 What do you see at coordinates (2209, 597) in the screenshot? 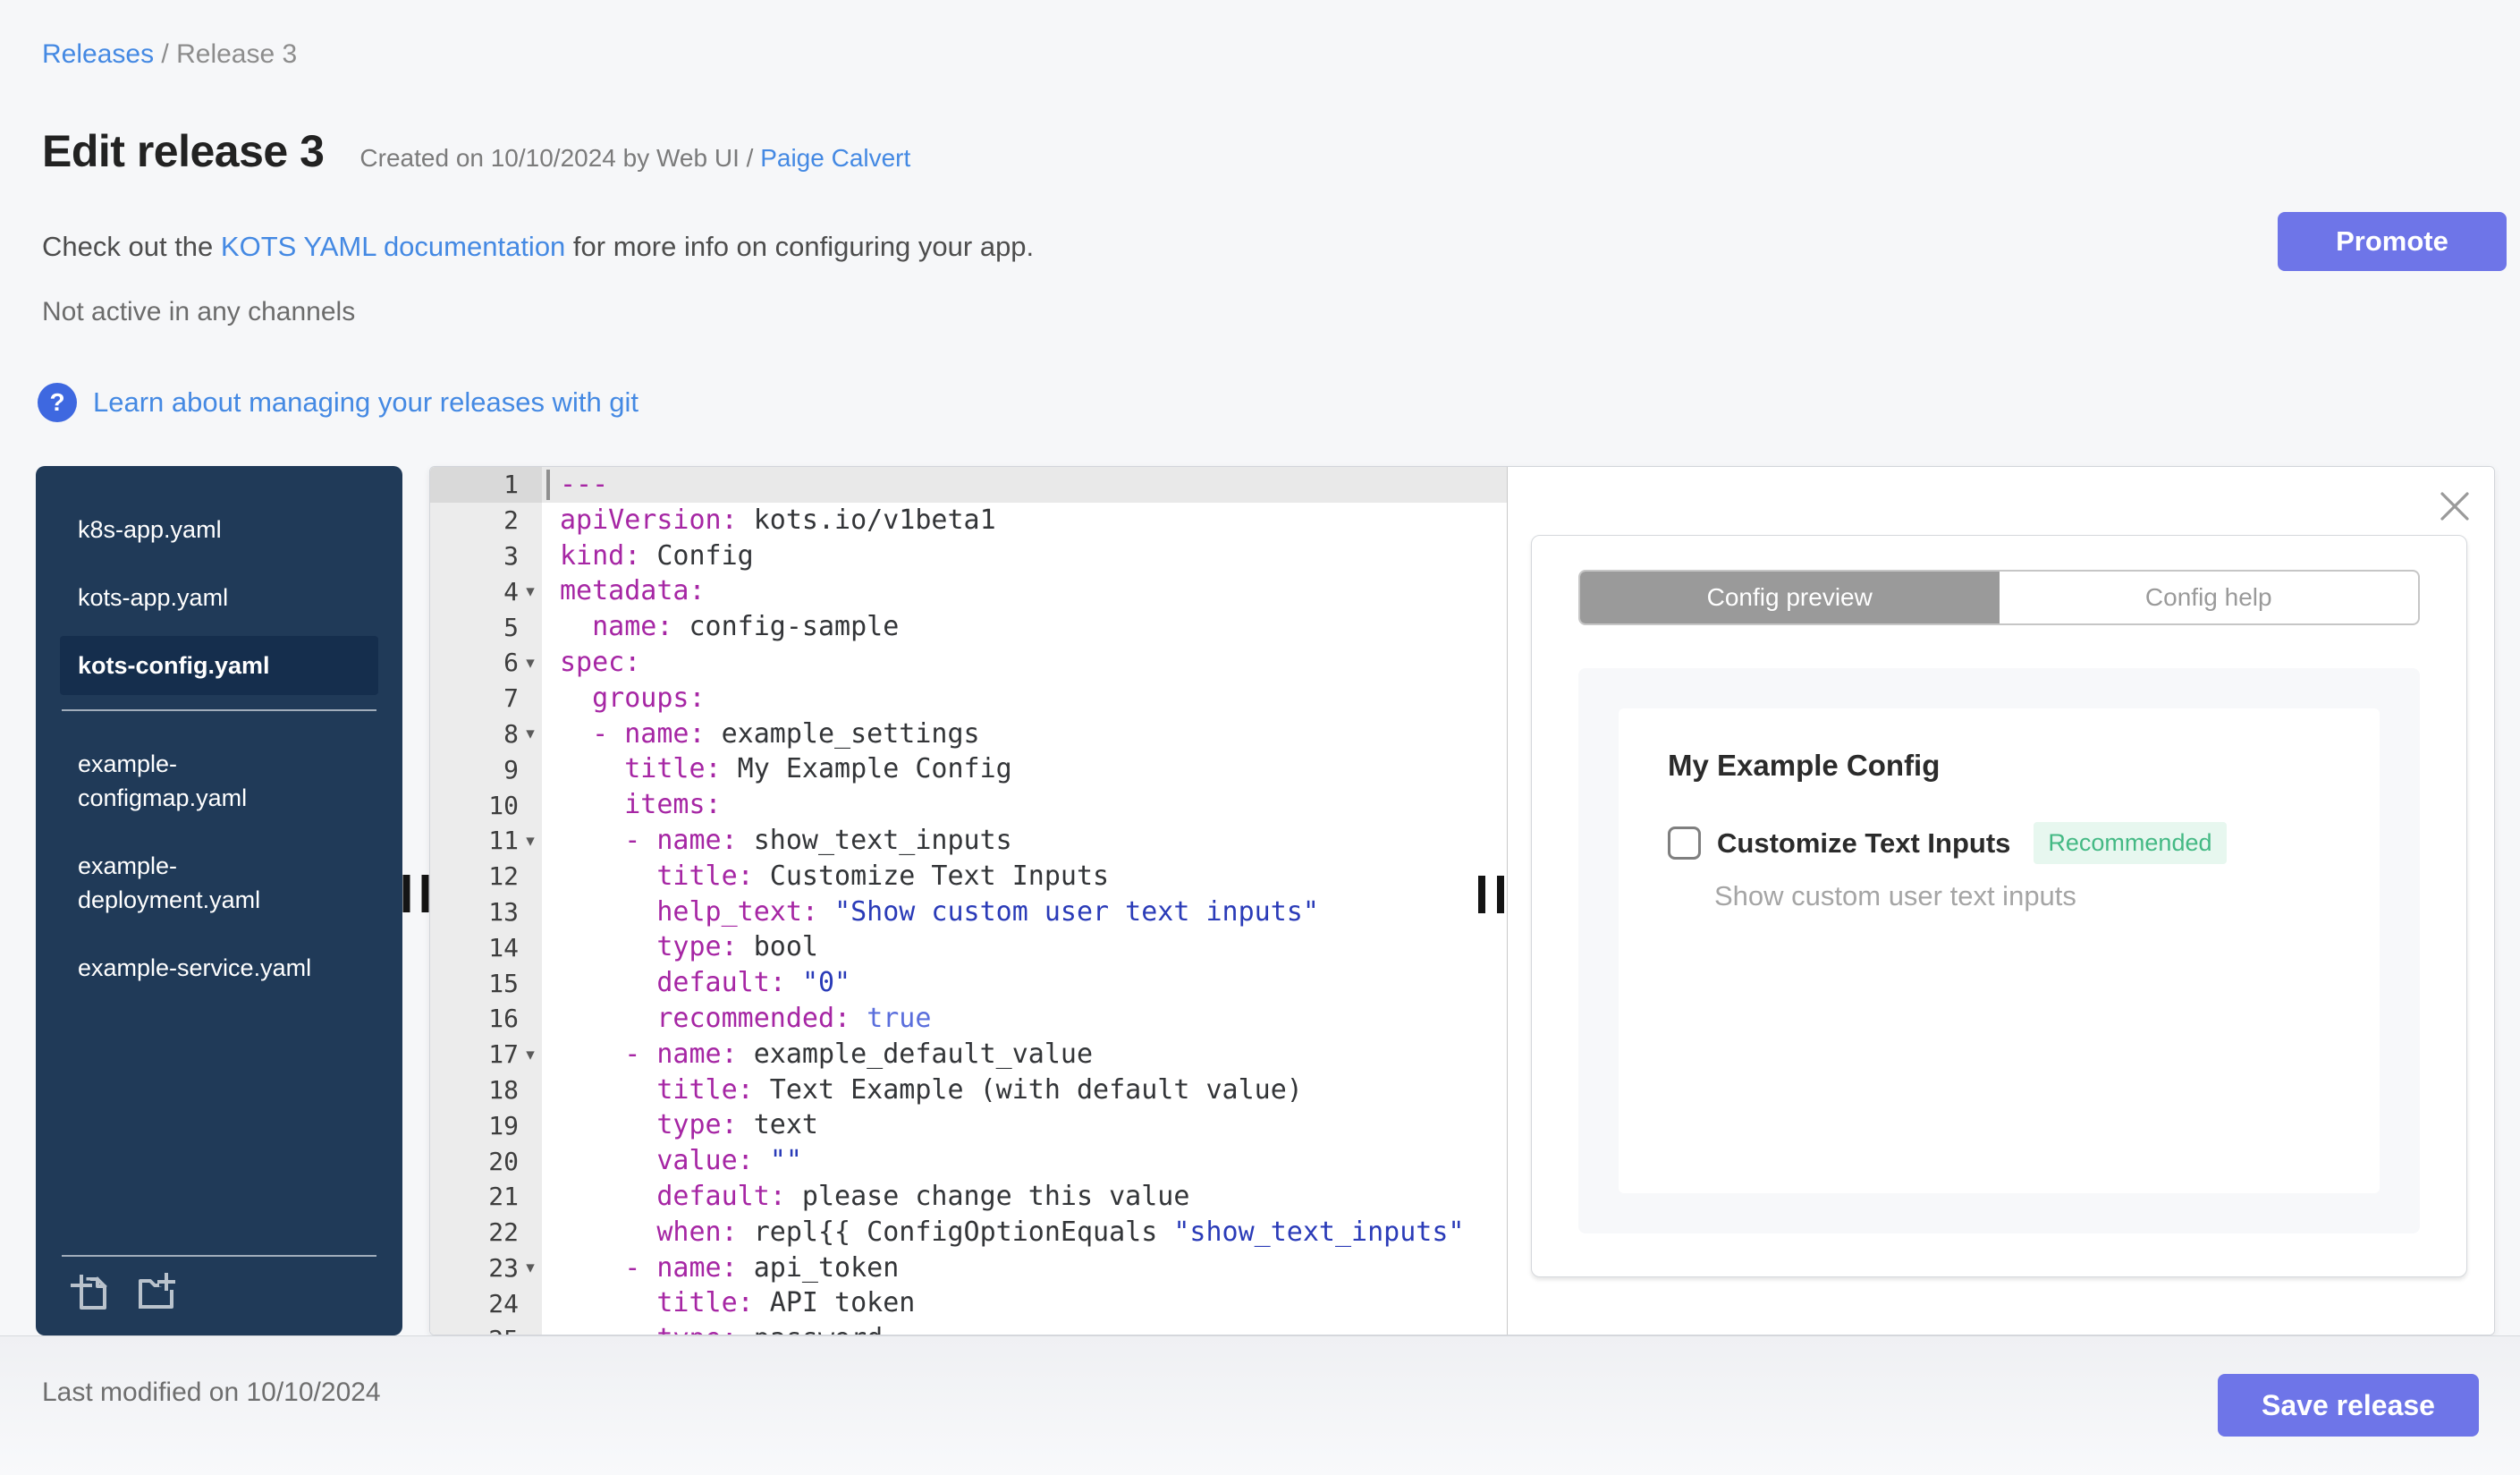
I see `tab-config-help: Config help` at bounding box center [2209, 597].